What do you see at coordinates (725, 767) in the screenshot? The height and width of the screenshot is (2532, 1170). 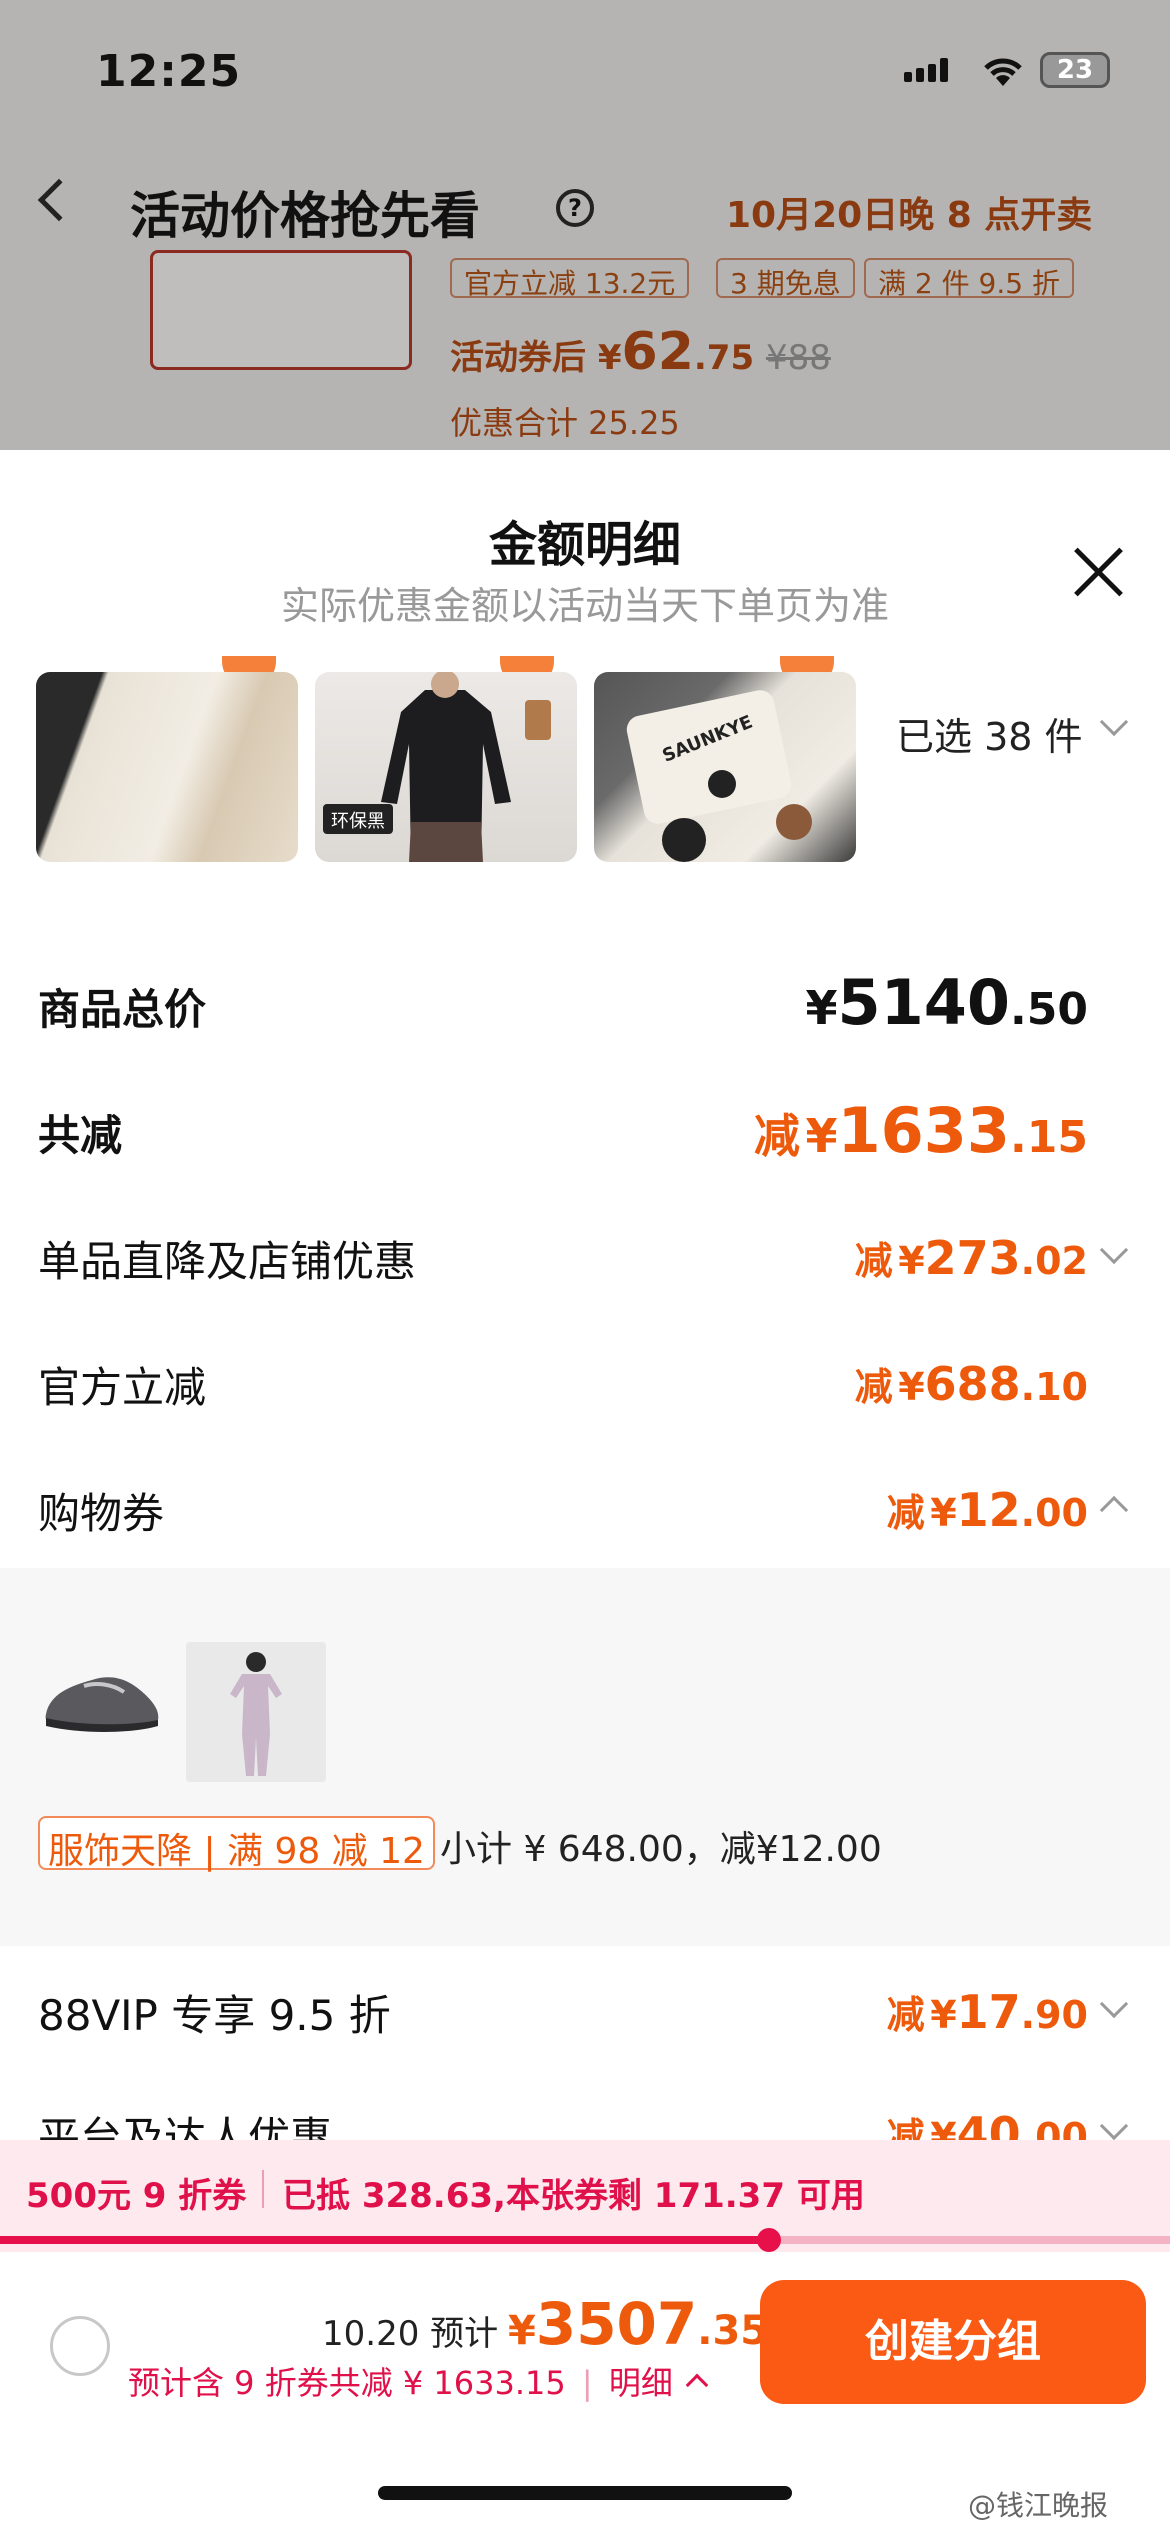 I see `product-image-cushion: SAUNKYE` at bounding box center [725, 767].